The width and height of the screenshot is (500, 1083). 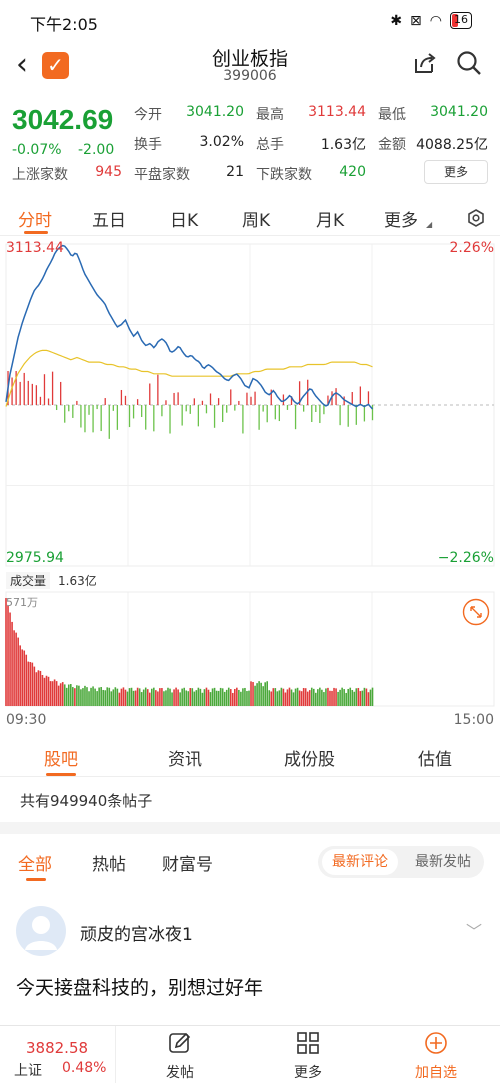 What do you see at coordinates (35, 248) in the screenshot?
I see `y-axis-top-label: 3113.44` at bounding box center [35, 248].